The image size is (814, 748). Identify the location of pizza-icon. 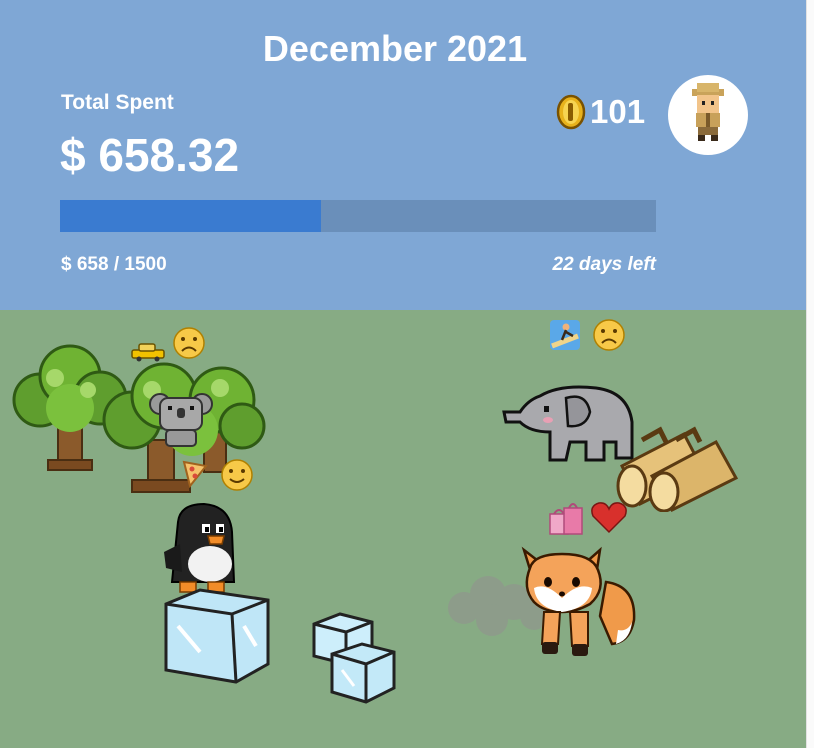
(195, 474).